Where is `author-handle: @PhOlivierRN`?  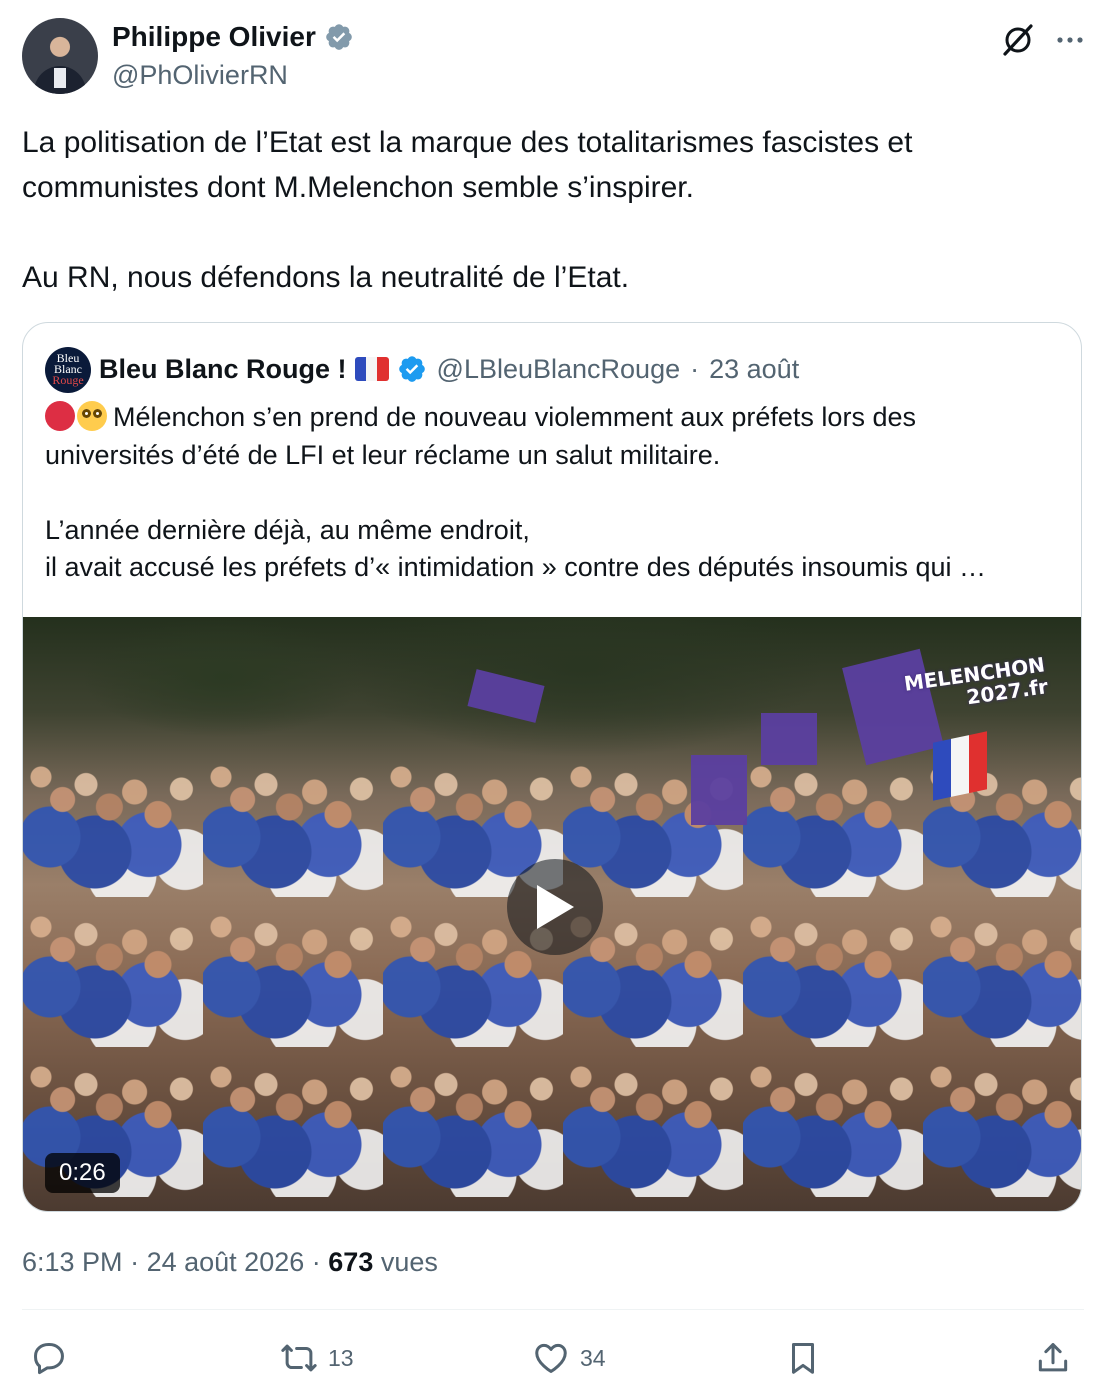 author-handle: @PhOlivierRN is located at coordinates (200, 75).